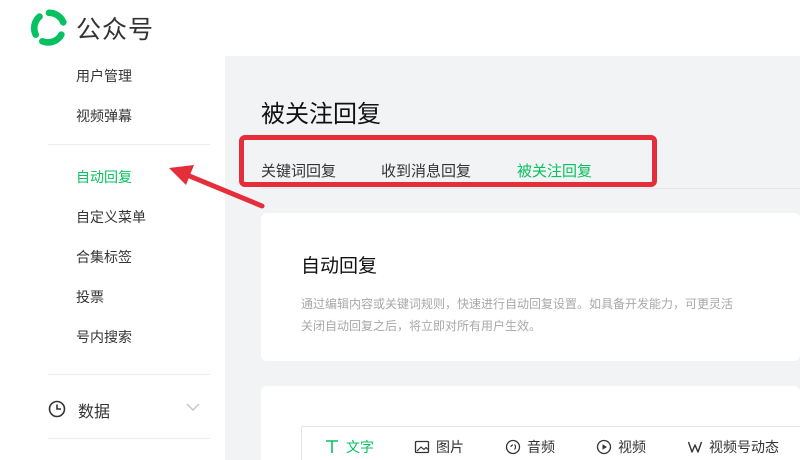  I want to click on wechat-official-account-logo, so click(49, 28).